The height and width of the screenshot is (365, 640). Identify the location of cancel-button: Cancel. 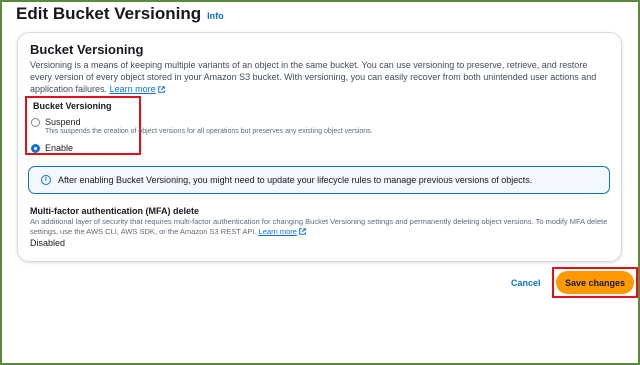
(526, 283).